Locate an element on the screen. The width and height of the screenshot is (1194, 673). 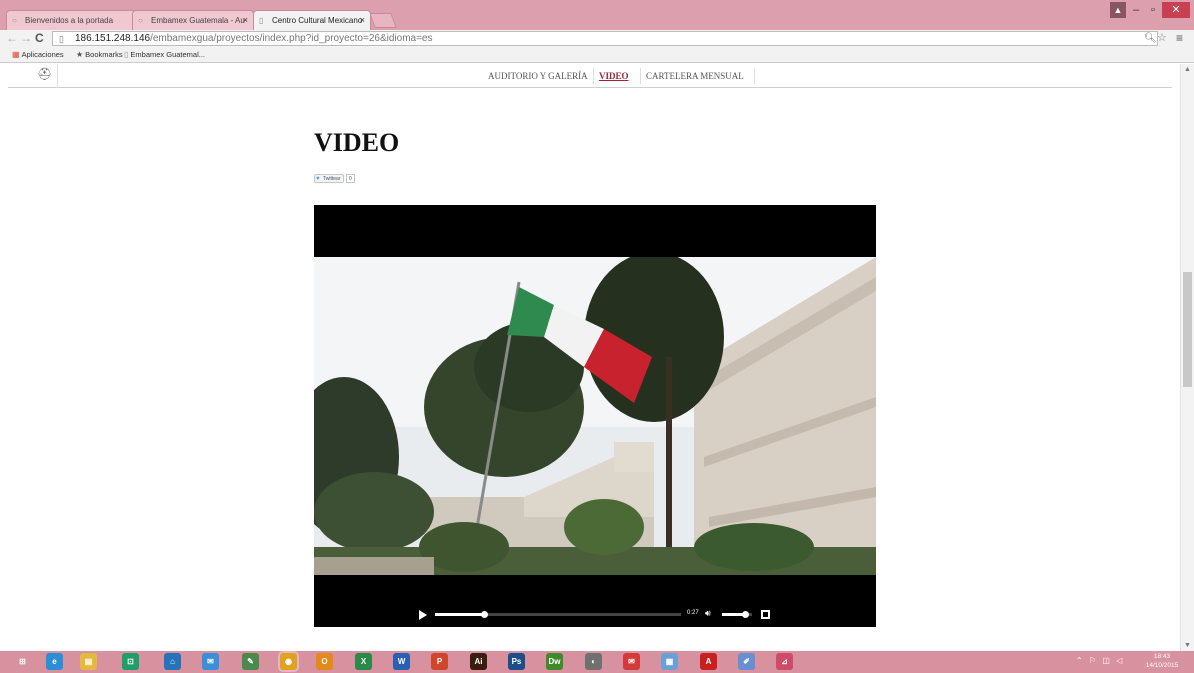
new-tab-button is located at coordinates (383, 20).